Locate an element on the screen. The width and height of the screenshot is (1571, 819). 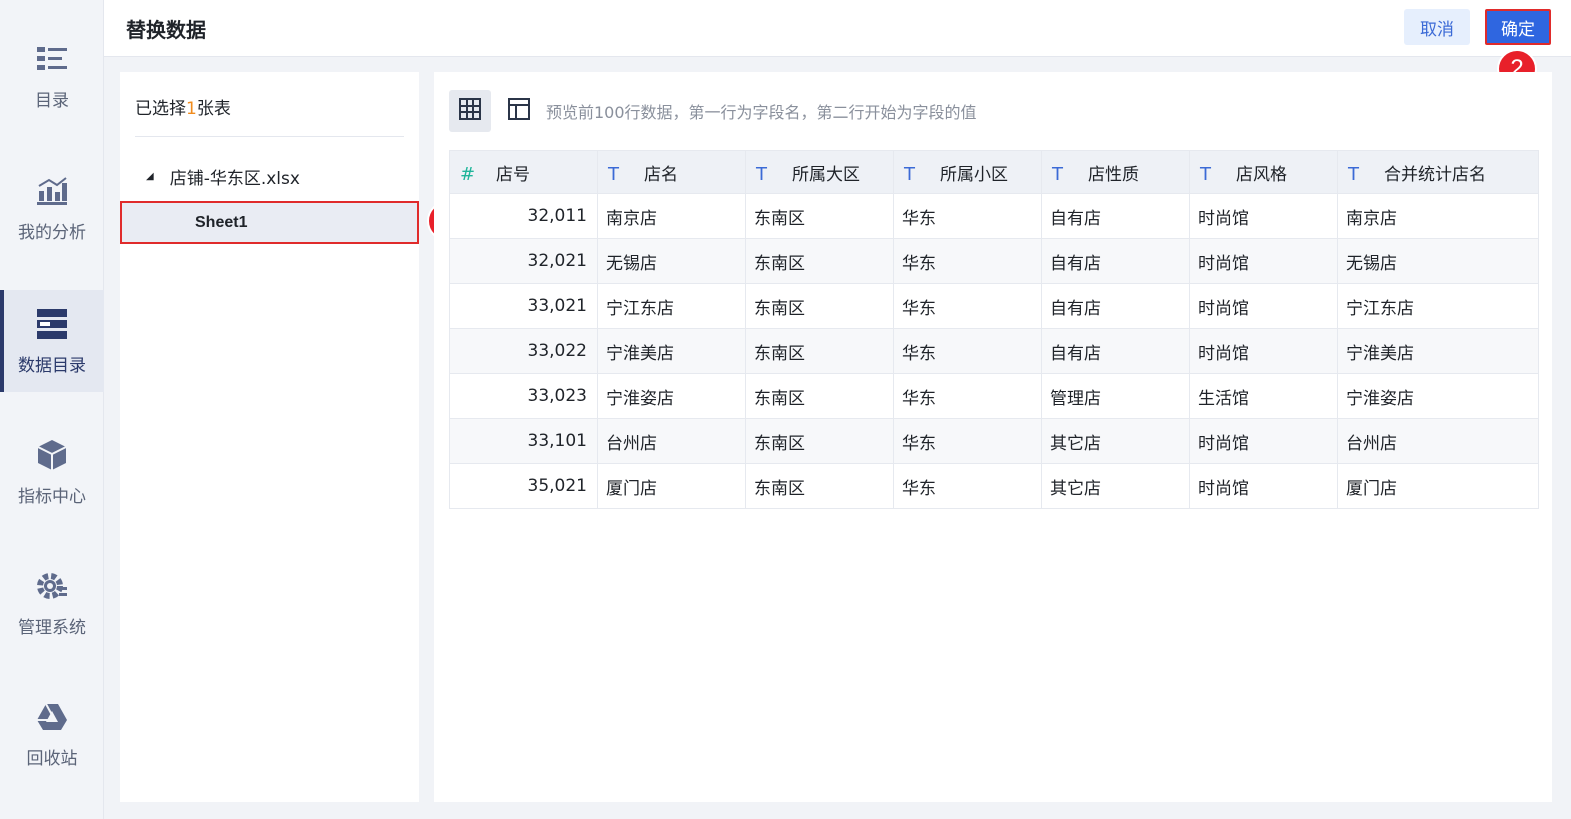
table-cell: 管理店 is located at coordinates (1115, 396).